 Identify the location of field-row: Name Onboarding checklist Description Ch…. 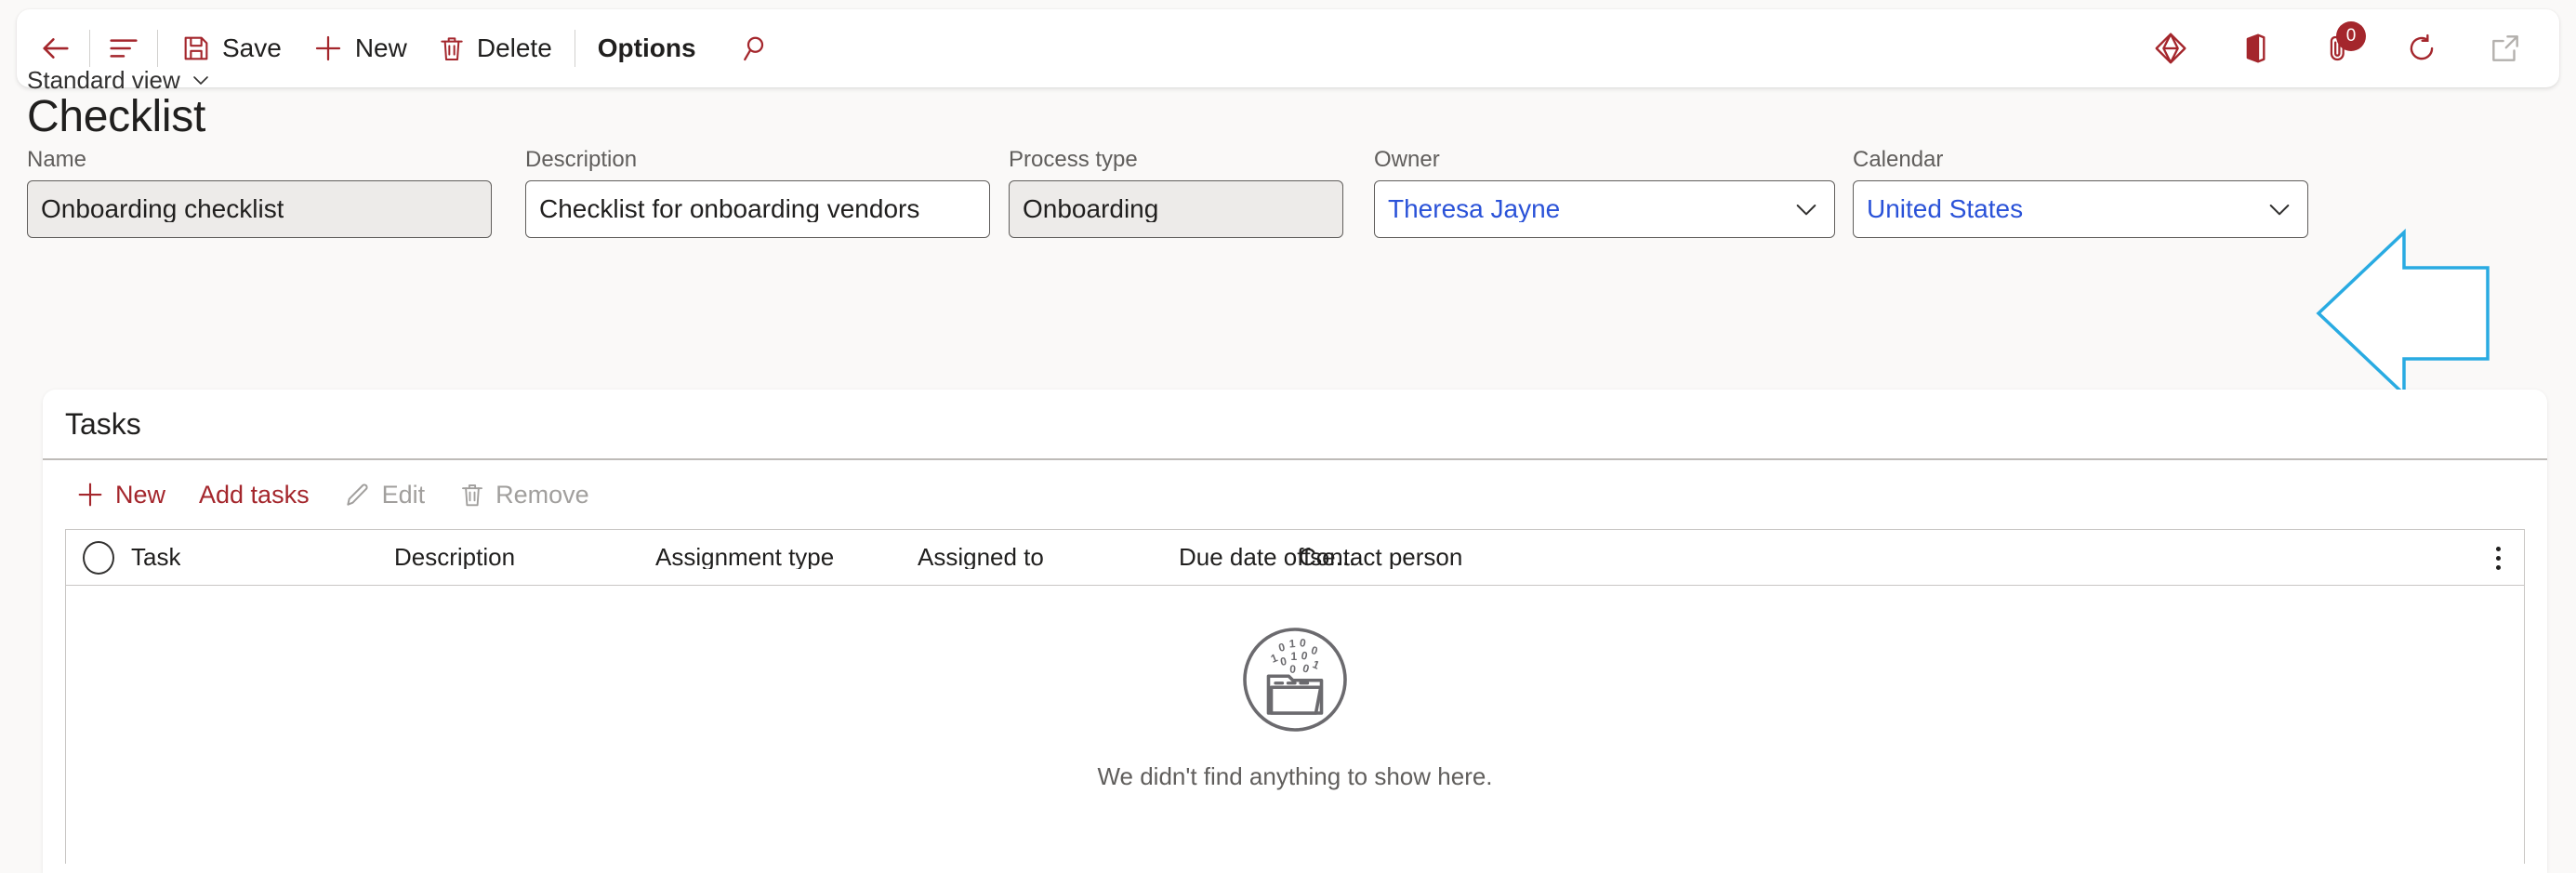
(1288, 193).